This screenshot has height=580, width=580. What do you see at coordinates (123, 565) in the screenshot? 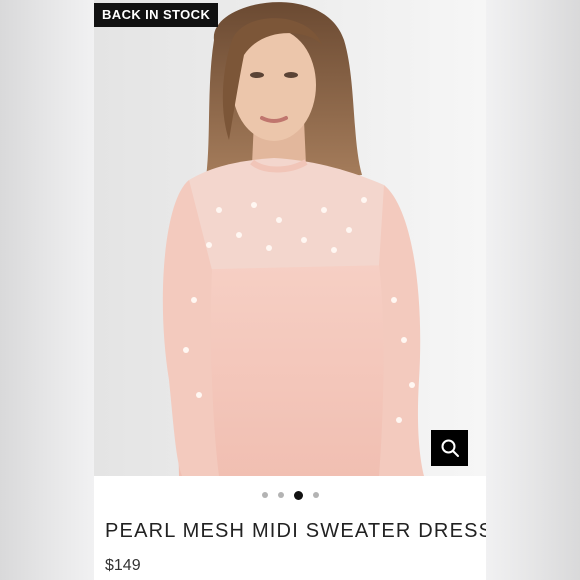
I see `product-price: $149` at bounding box center [123, 565].